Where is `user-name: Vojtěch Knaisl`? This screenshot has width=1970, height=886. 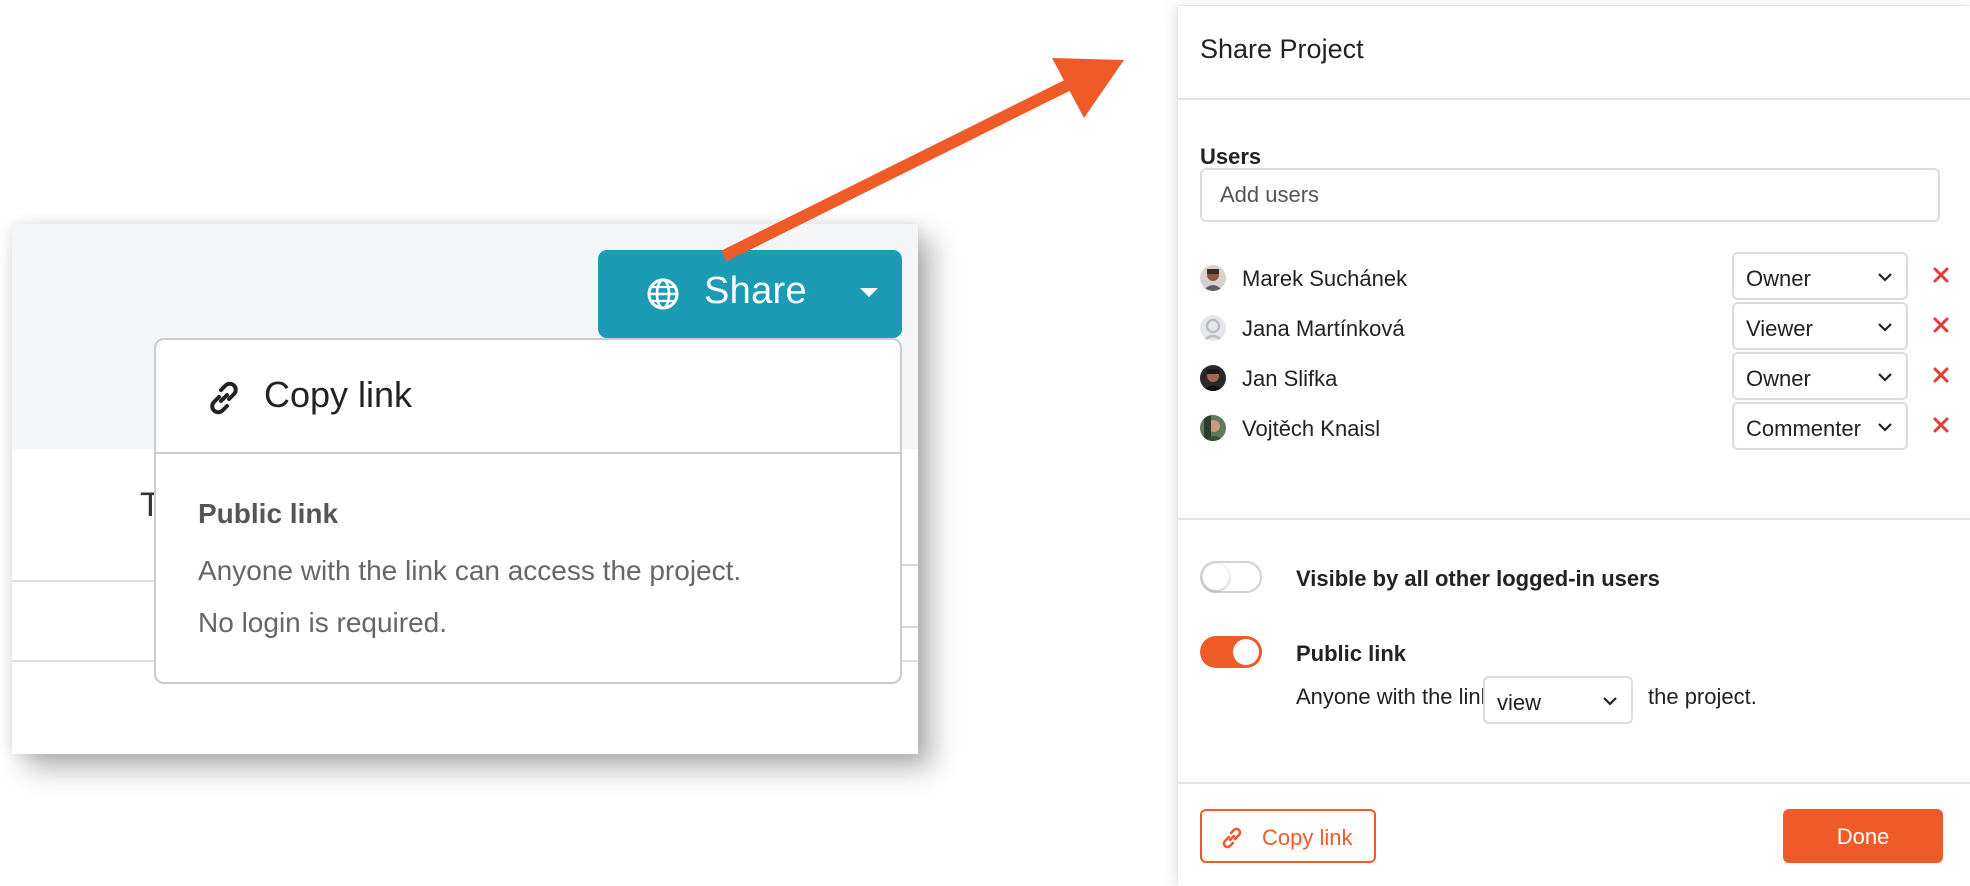
user-name: Vojtěch Knaisl is located at coordinates (1311, 428).